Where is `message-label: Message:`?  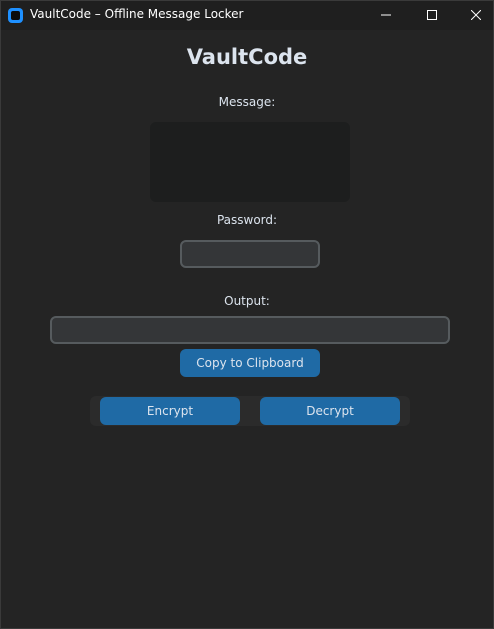 message-label: Message: is located at coordinates (247, 102).